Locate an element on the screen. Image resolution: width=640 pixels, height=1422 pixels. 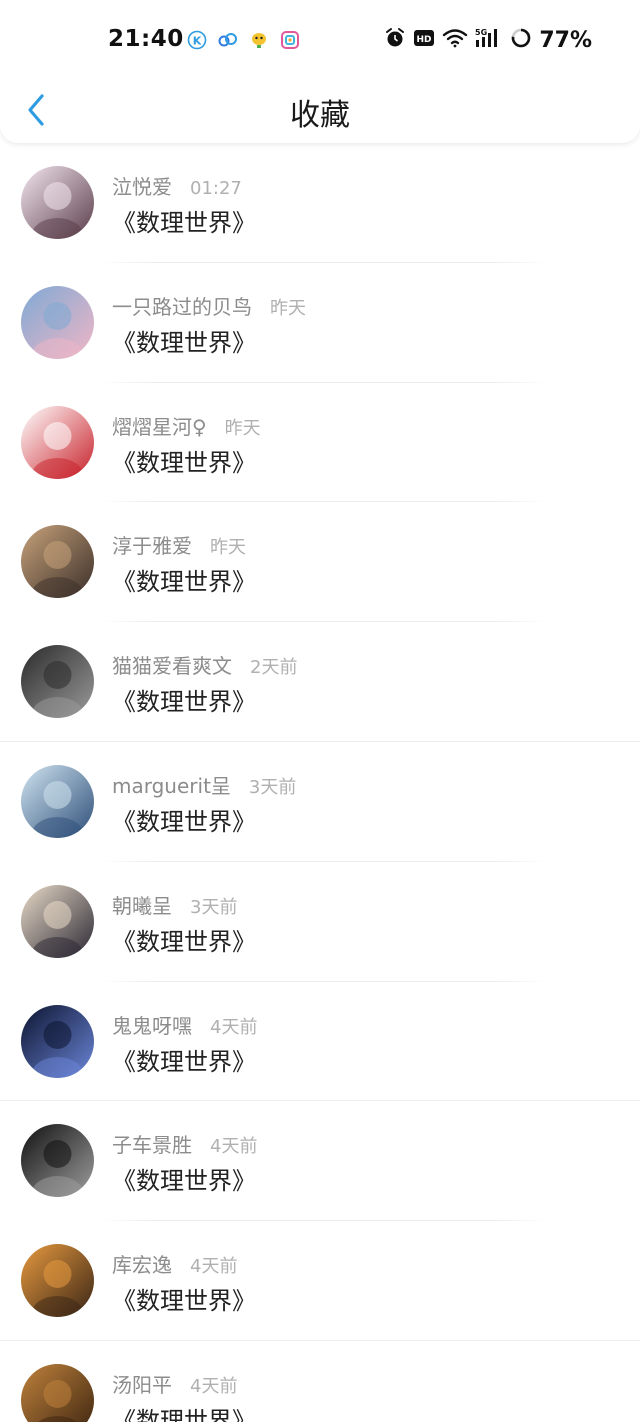
cloud-app-icon is located at coordinates (228, 40).